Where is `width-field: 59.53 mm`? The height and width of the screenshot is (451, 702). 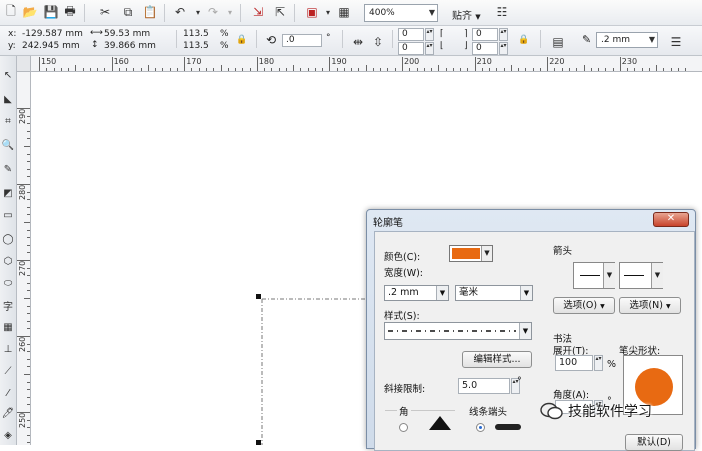
width-field: 59.53 mm is located at coordinates (127, 34).